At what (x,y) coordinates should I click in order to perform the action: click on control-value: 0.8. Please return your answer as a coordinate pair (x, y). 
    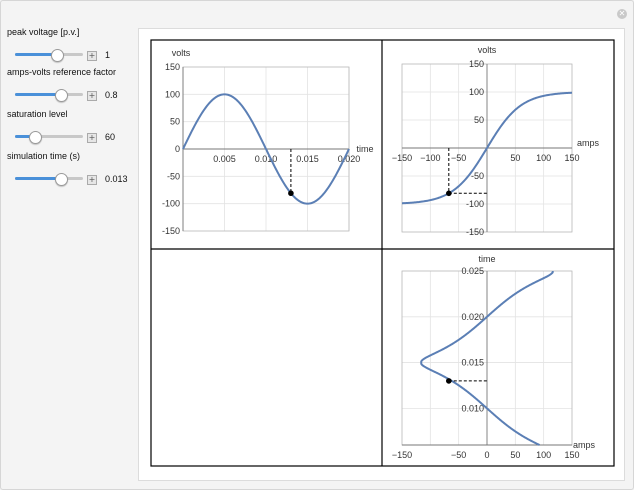
    Looking at the image, I should click on (111, 95).